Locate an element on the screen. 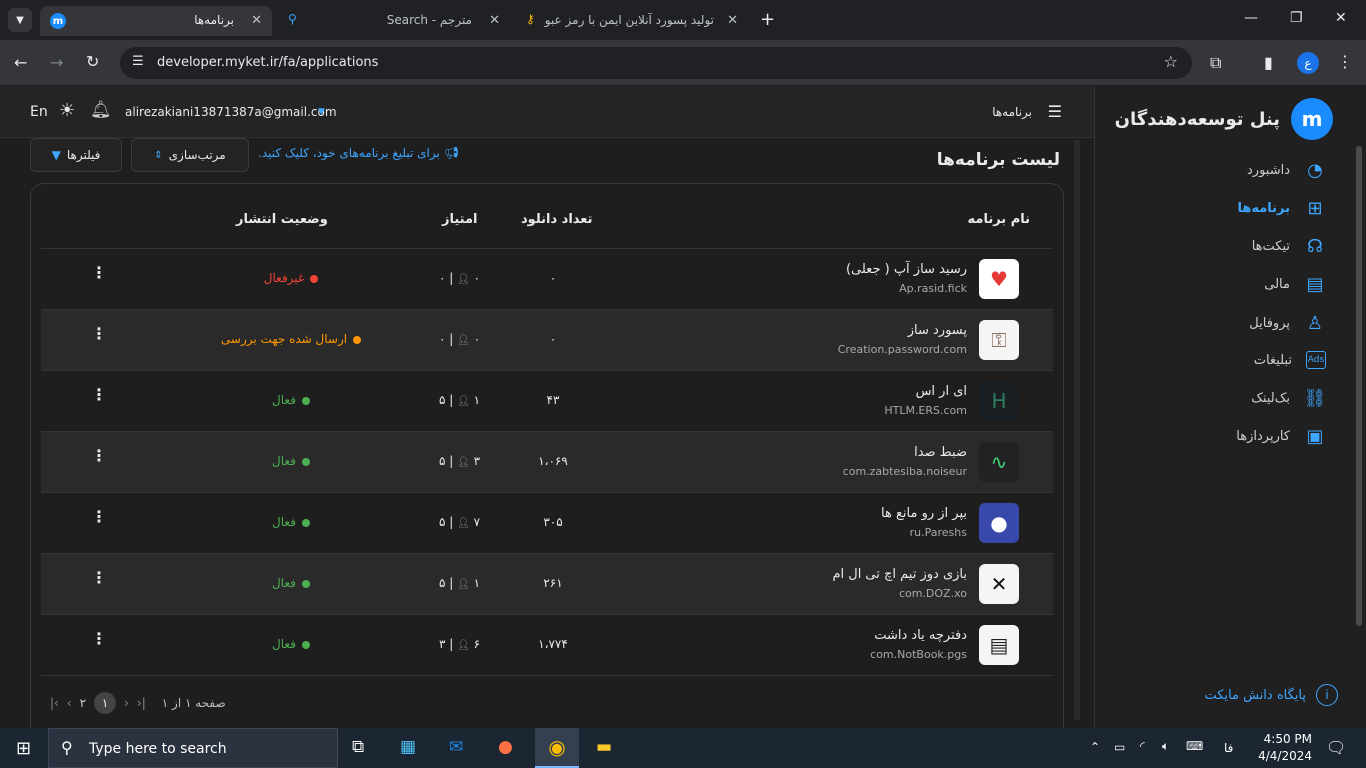  table-row: H ای ار اس HTLM.ERS.com ۴۳ ۱ 👤︎ | ۵ فعال ⋮ is located at coordinates (547, 400).